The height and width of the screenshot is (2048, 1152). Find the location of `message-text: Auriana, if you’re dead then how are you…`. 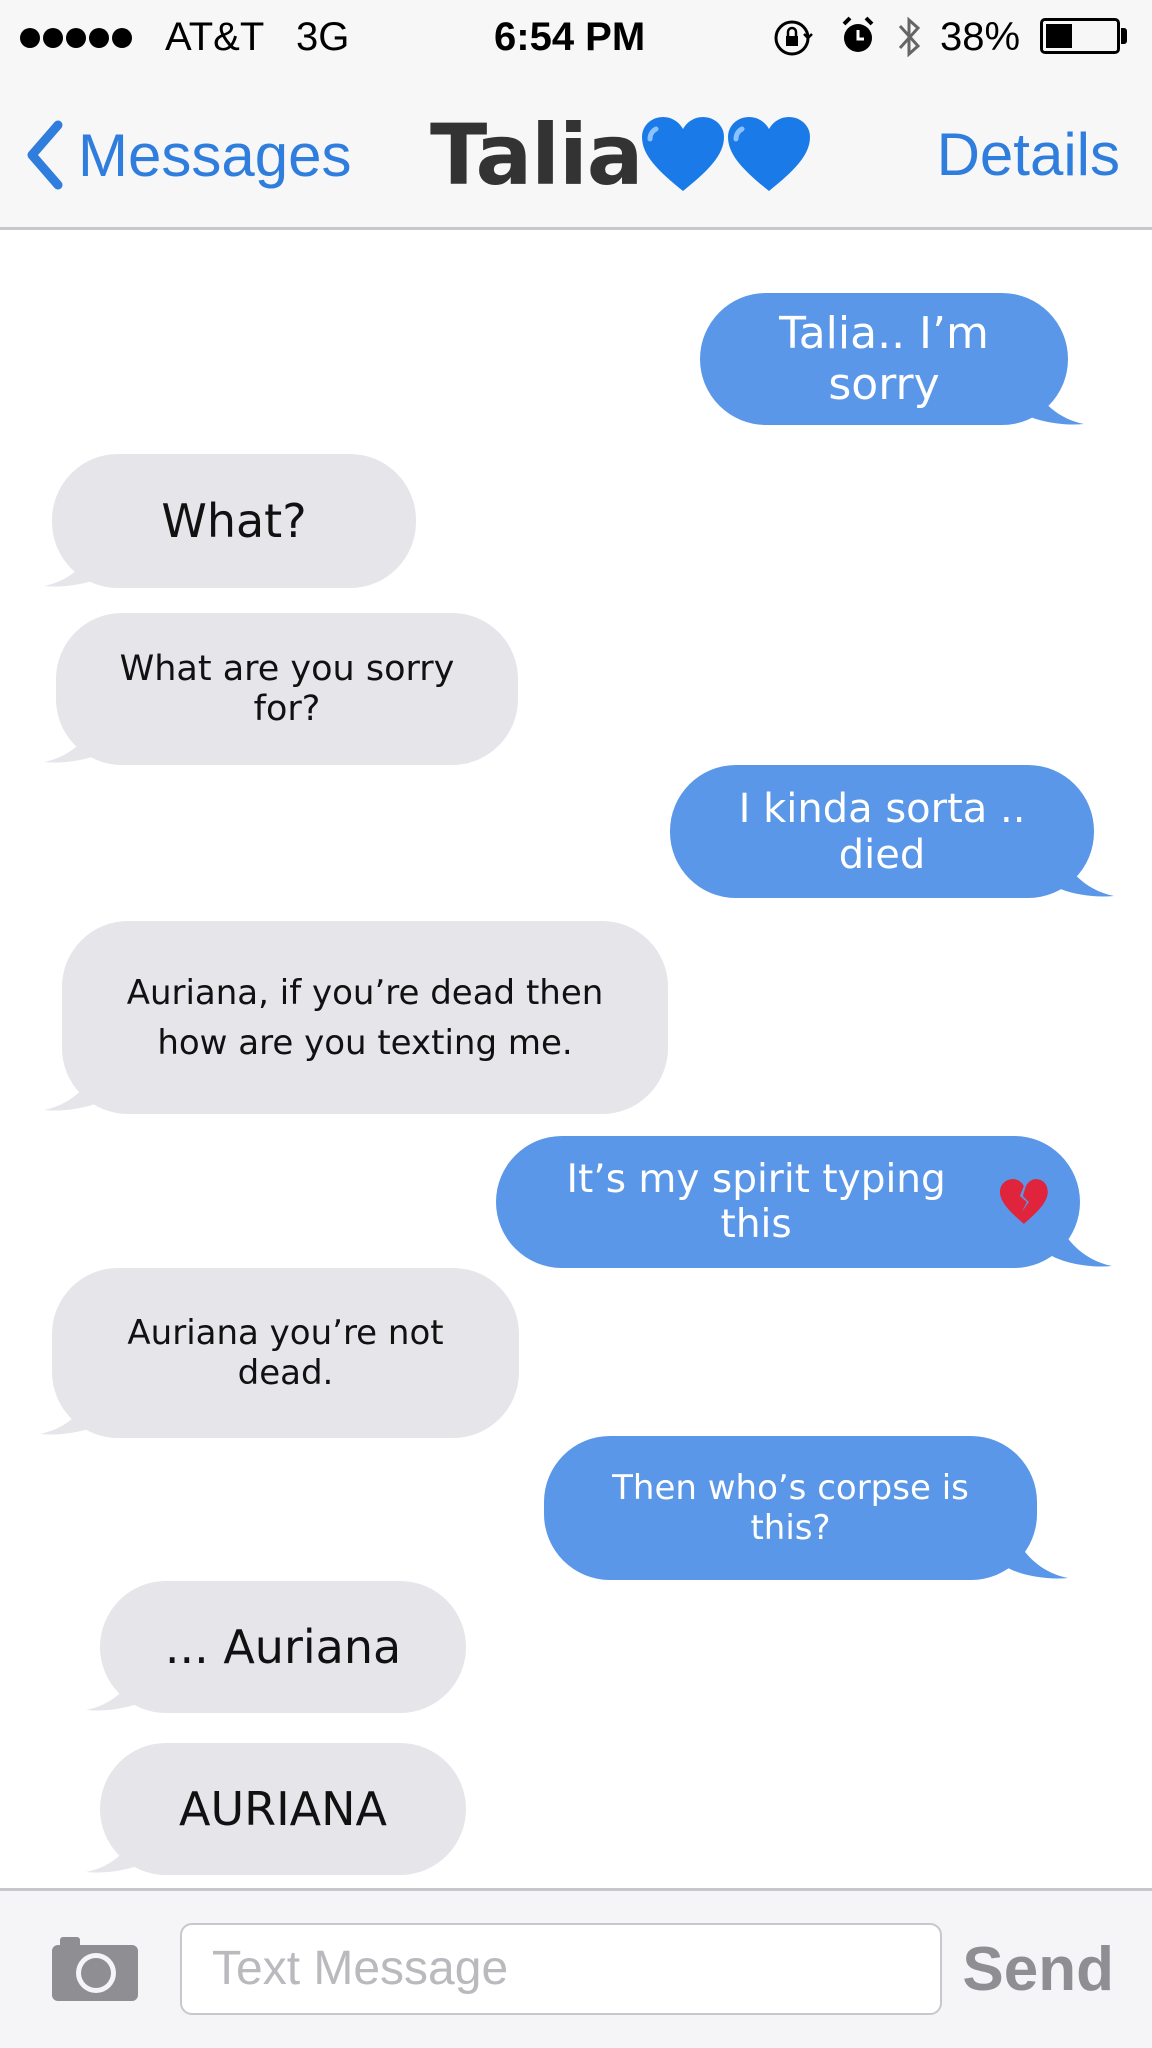

message-text: Auriana, if you’re dead then how are you… is located at coordinates (365, 1017).